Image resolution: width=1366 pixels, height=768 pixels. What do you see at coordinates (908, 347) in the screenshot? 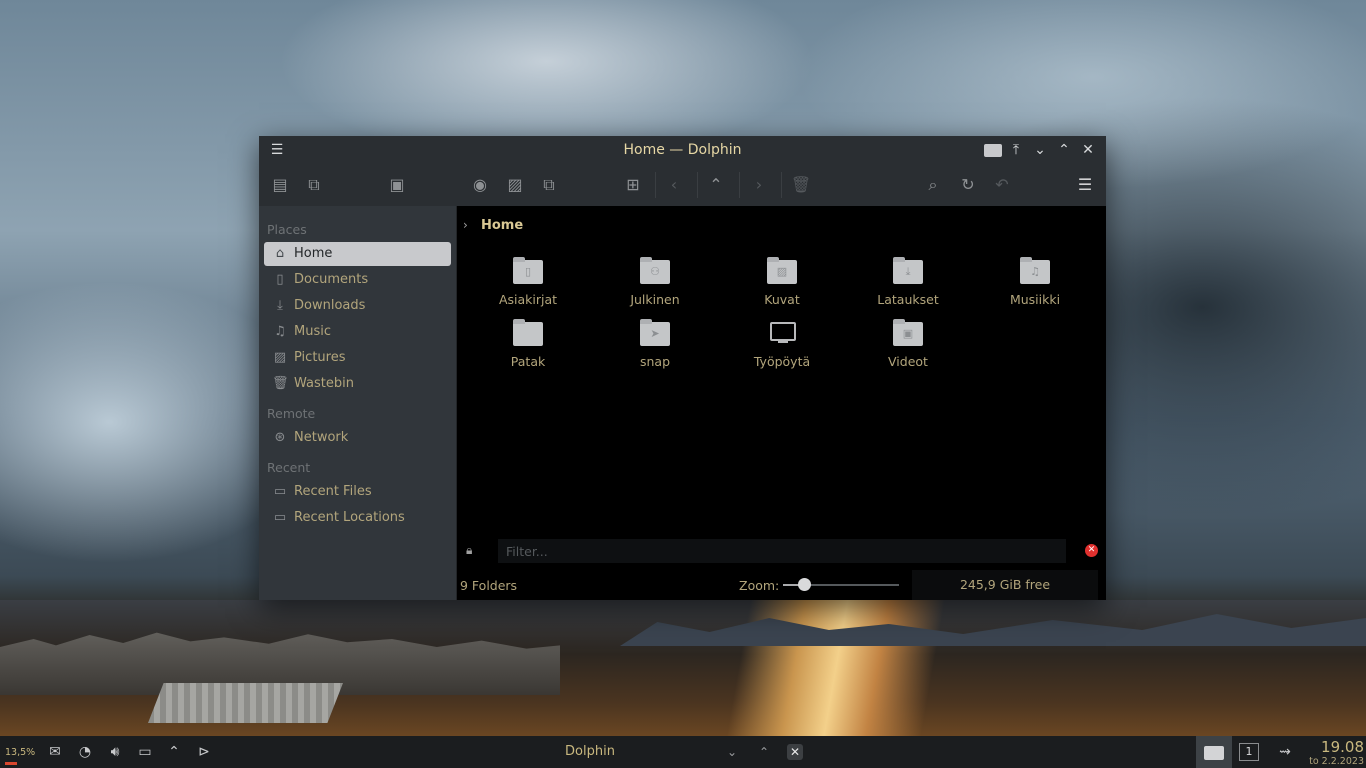
I see `file-item-videot: ▣ Videot` at bounding box center [908, 347].